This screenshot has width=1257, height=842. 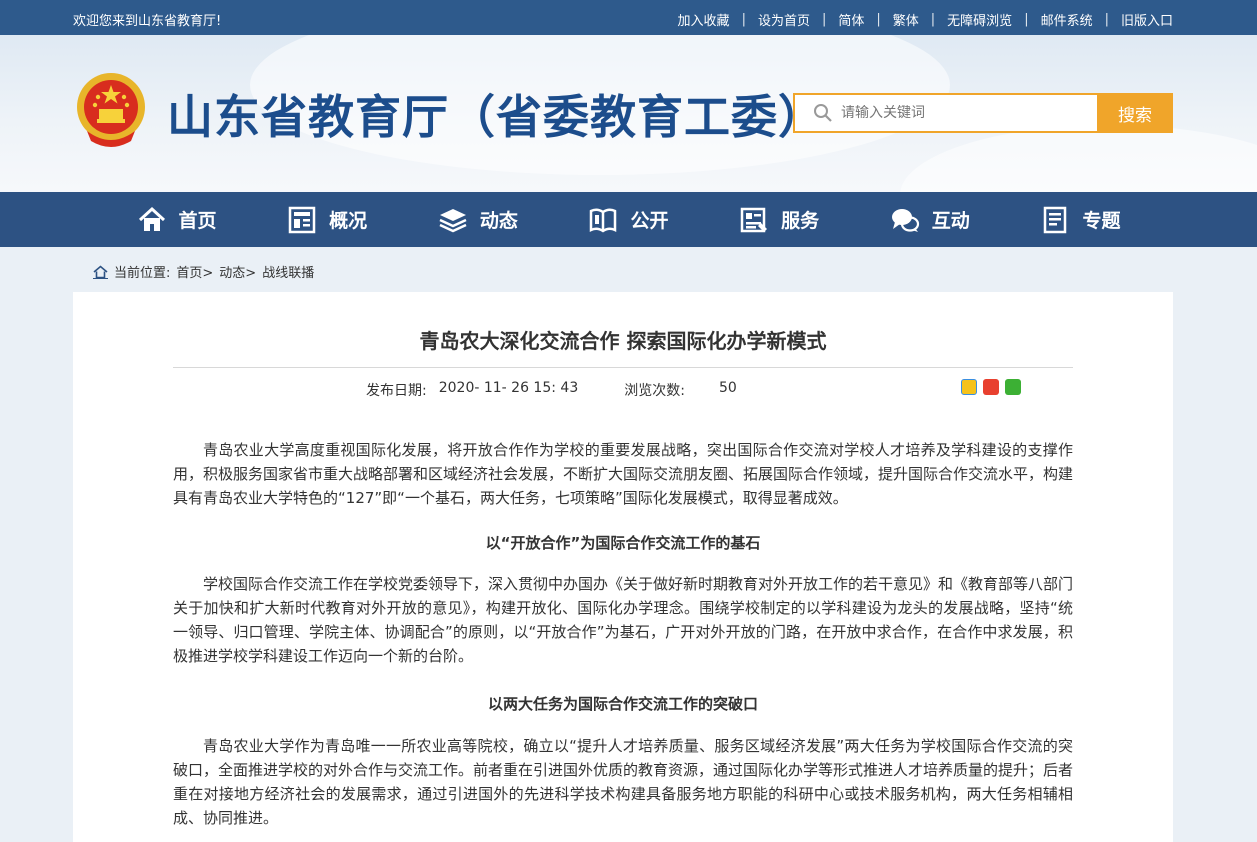 What do you see at coordinates (396, 391) in the screenshot?
I see `date-label: 发布日期:` at bounding box center [396, 391].